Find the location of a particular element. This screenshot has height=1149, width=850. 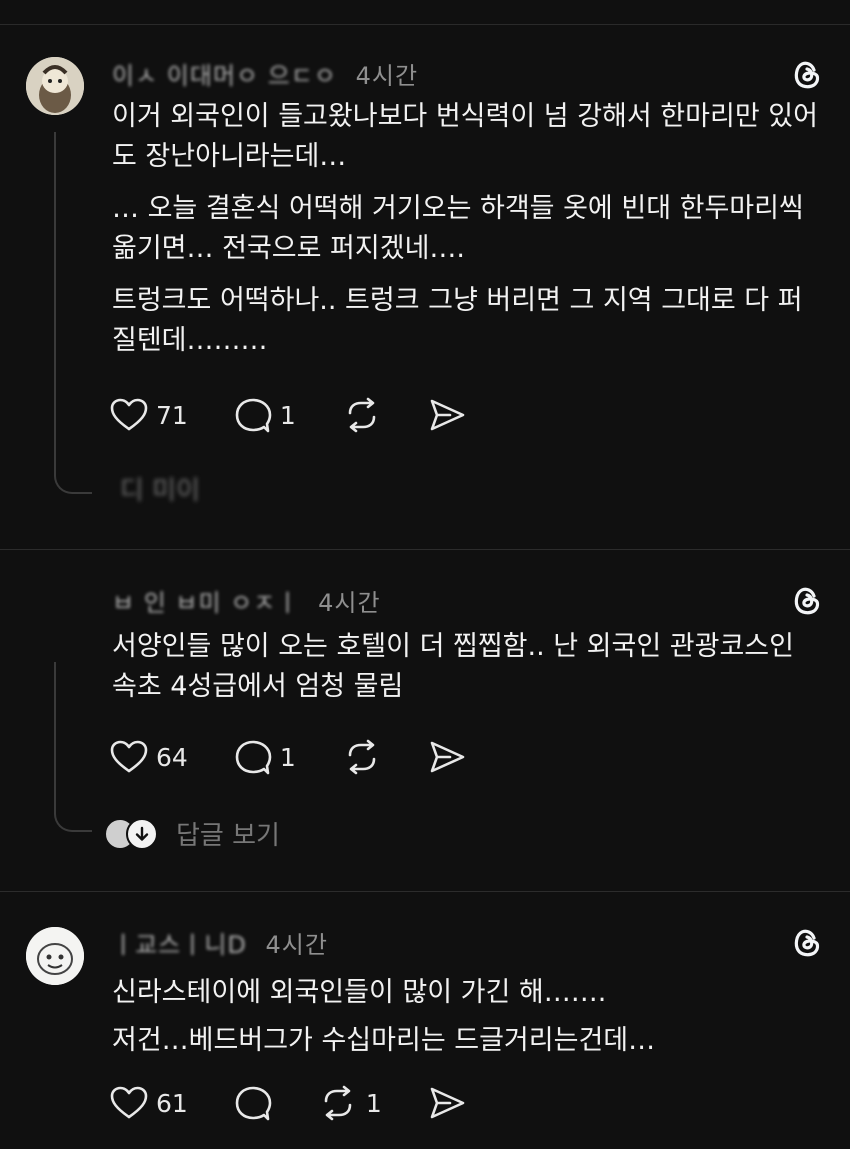

username: ㅂ 인 ㅂ미 ㅇㅈㅣ is located at coordinates (205, 603).